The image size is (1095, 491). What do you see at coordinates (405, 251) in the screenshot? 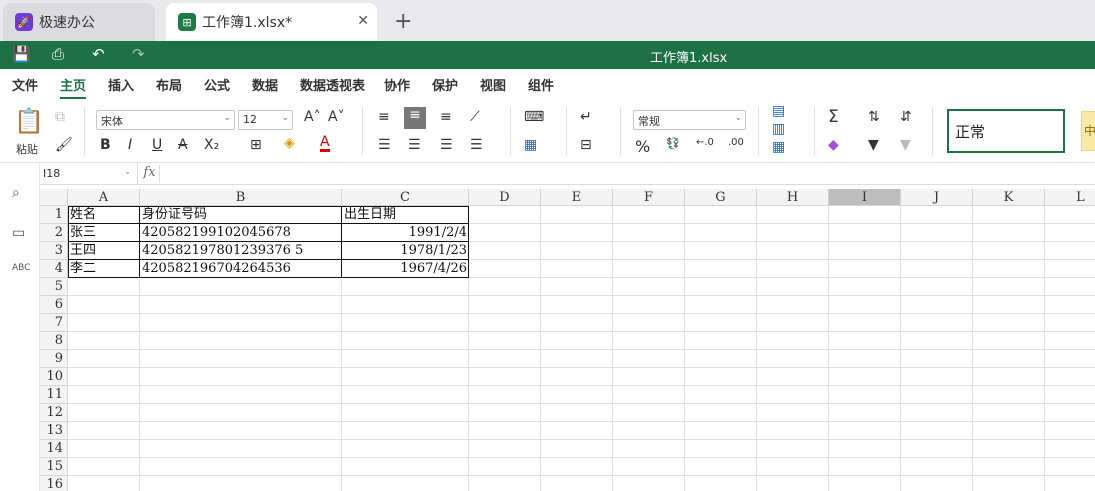
I see `cell: 1978/1/23` at bounding box center [405, 251].